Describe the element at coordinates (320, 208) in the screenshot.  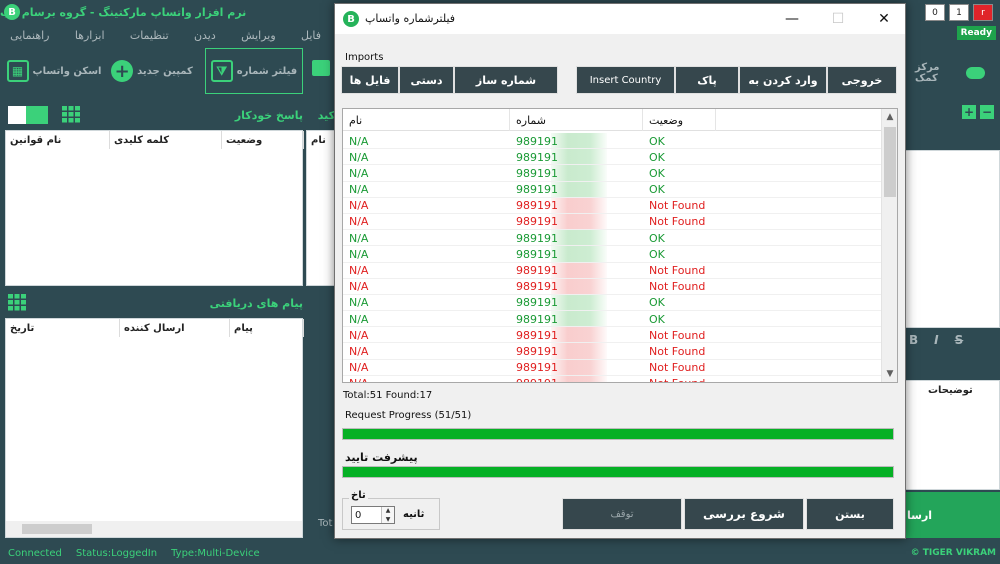
I see `side-table: نام` at that location.